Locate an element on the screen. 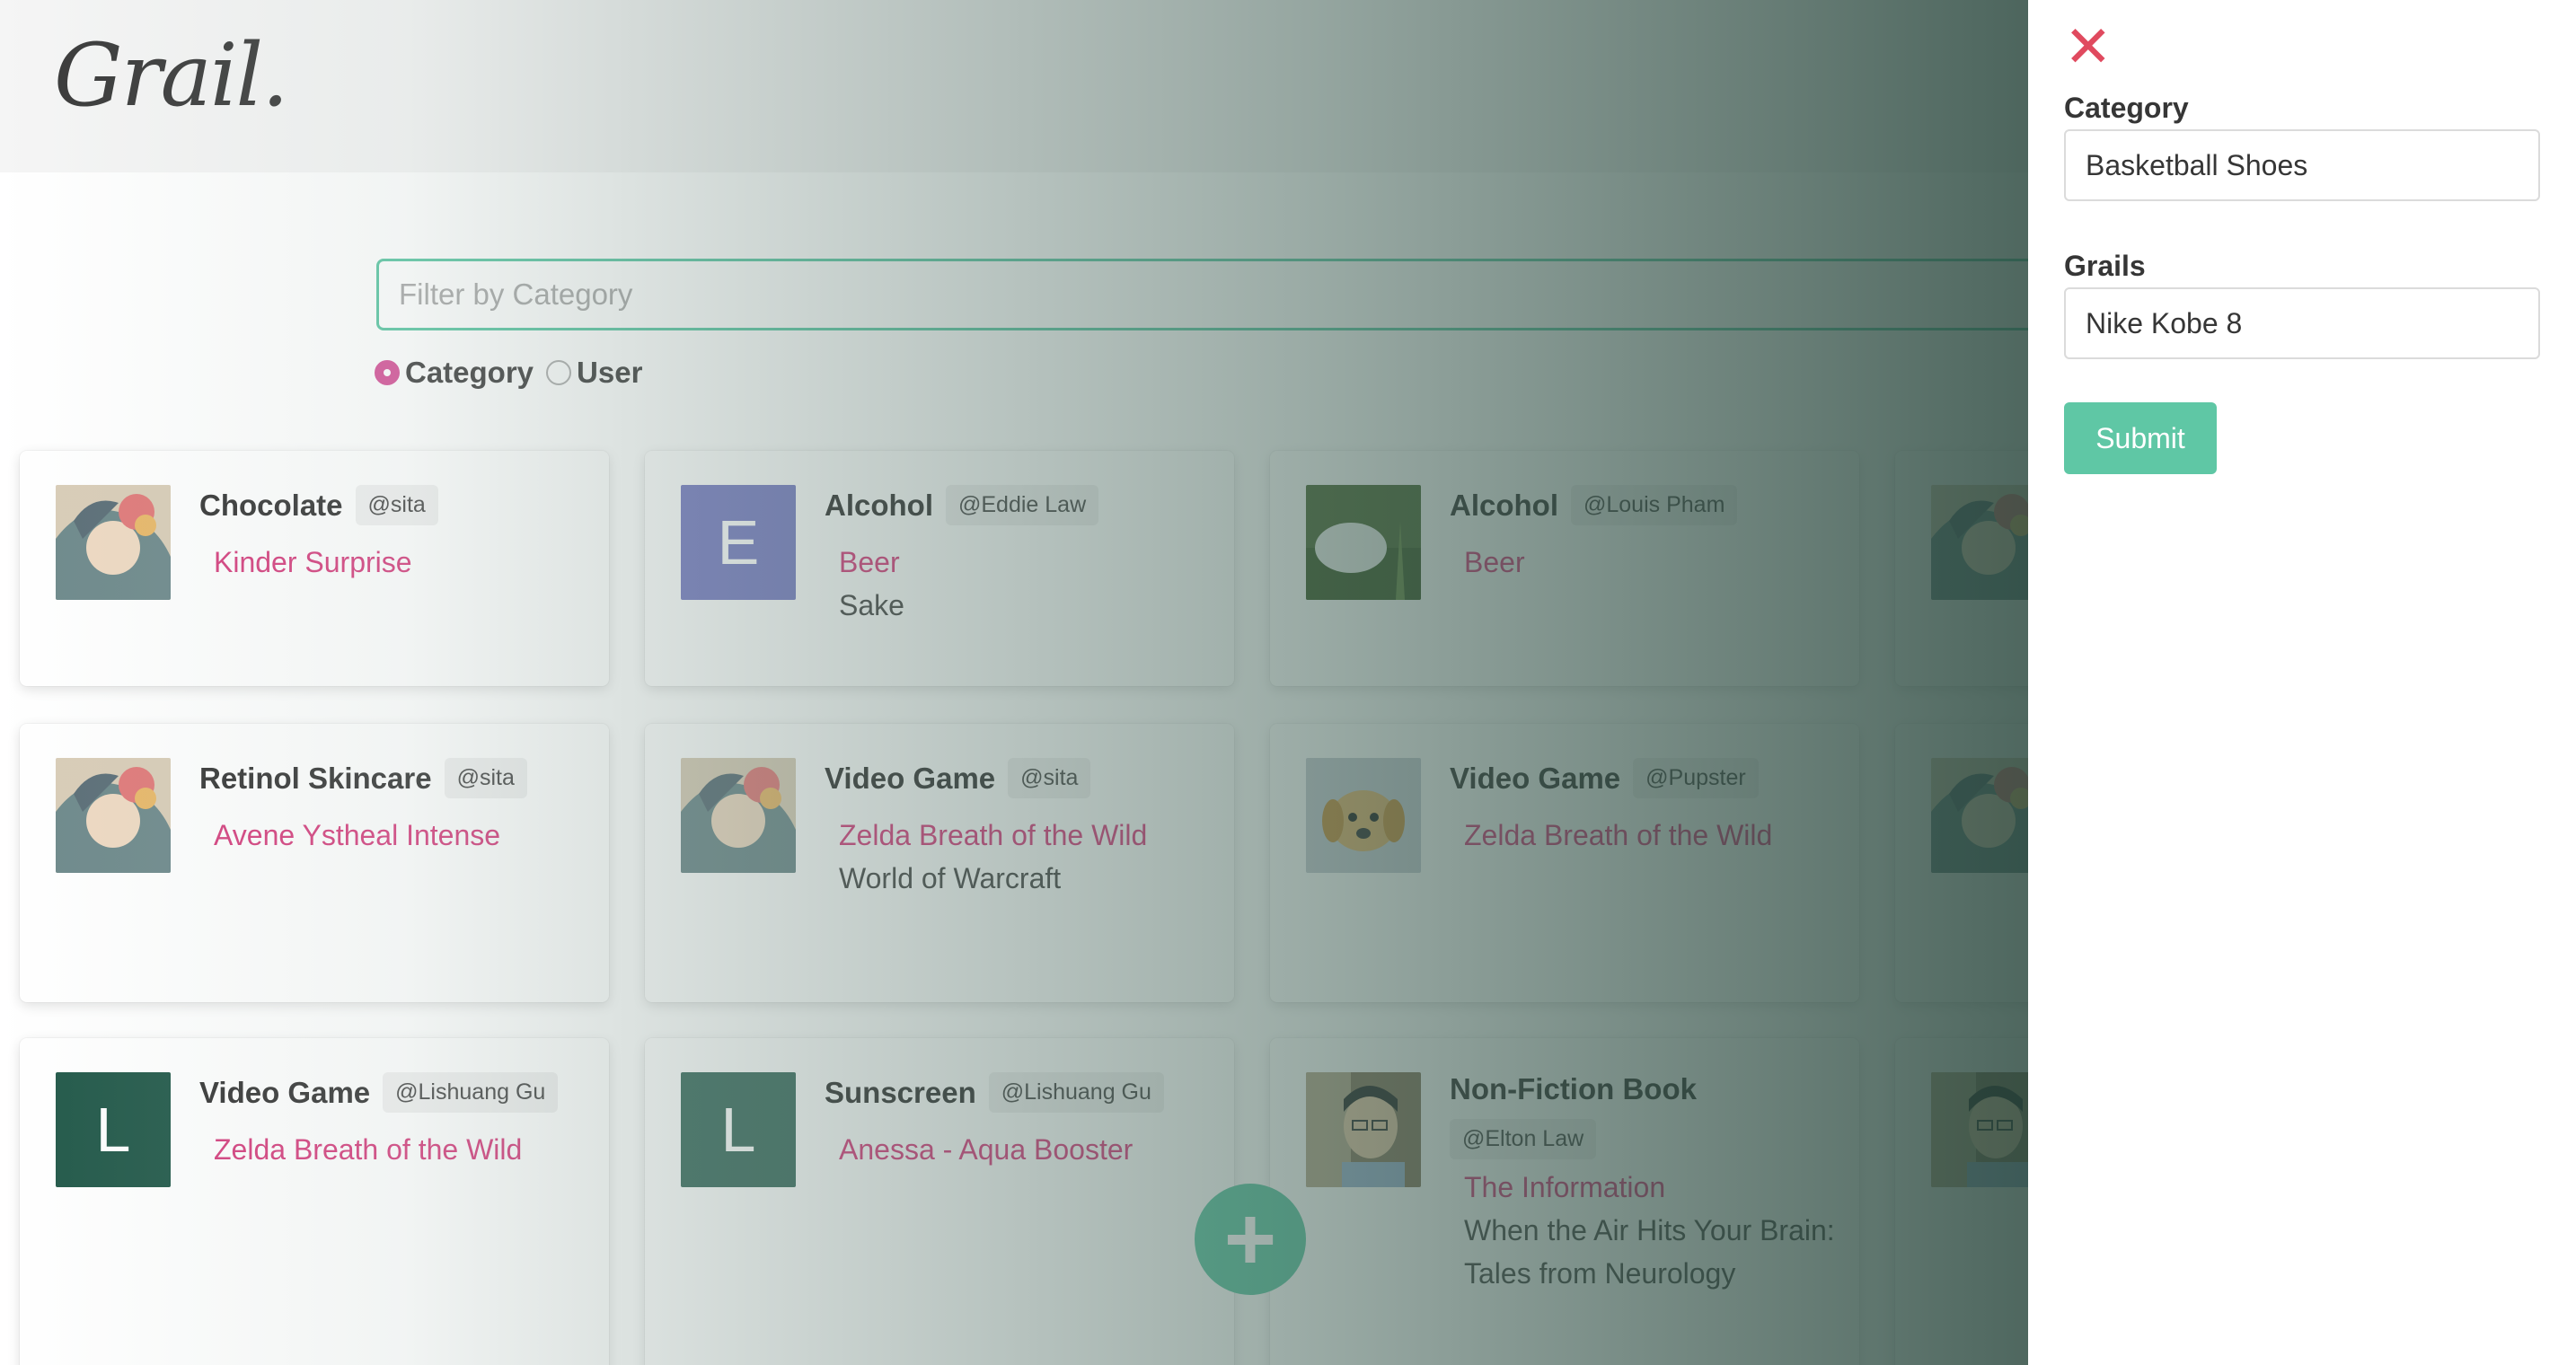 This screenshot has width=2576, height=1365. card-category: Chocolate is located at coordinates (271, 505).